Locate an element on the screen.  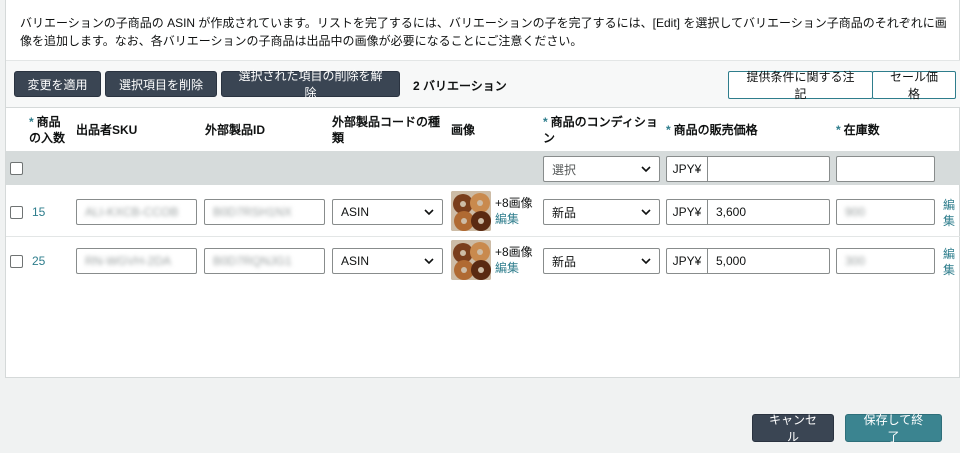
sale-price-button: セール価格 is located at coordinates (914, 85).